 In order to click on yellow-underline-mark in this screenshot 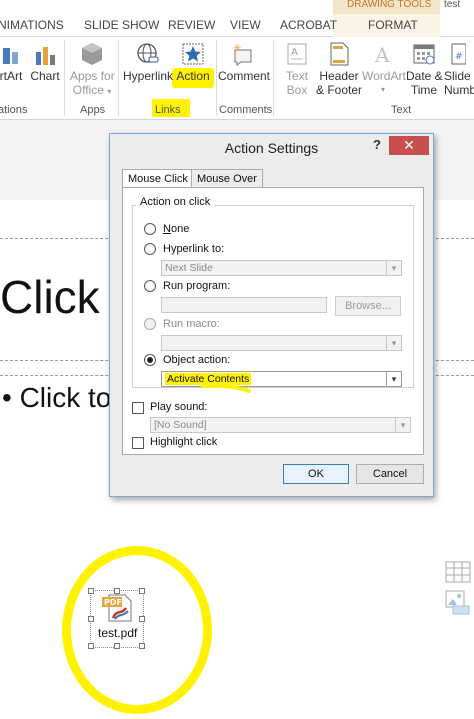, I will do `click(226, 388)`.